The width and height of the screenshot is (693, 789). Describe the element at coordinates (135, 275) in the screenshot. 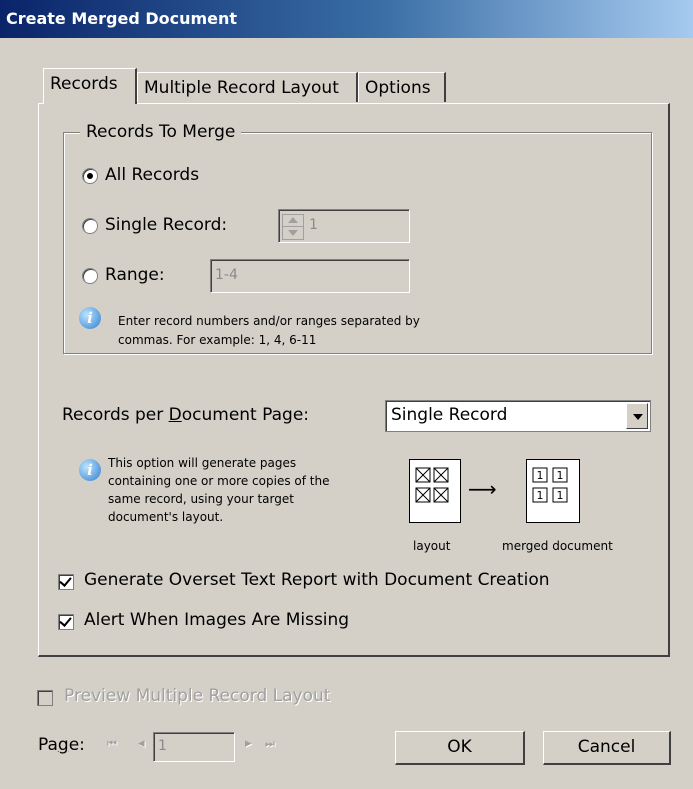

I see `range-label: Range:` at that location.